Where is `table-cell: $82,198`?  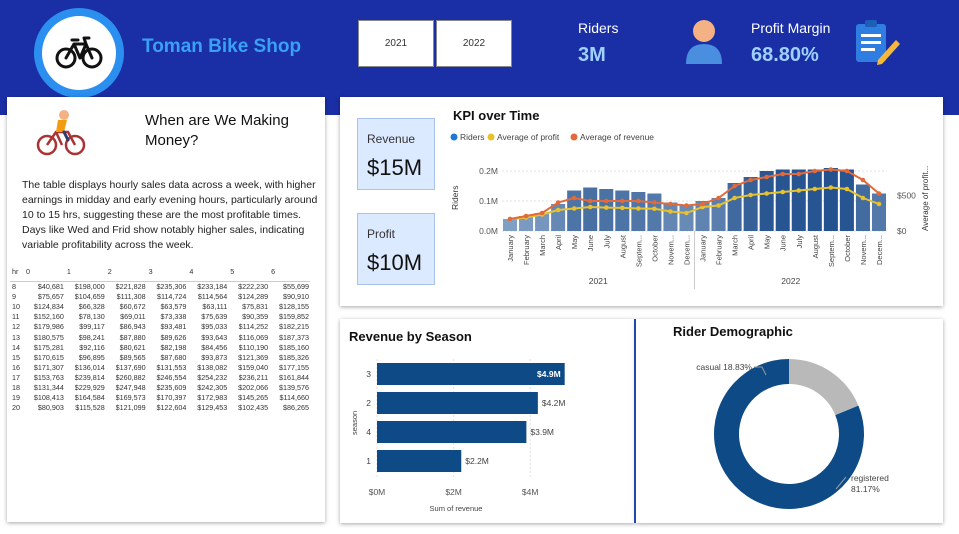 table-cell: $82,198 is located at coordinates (173, 347).